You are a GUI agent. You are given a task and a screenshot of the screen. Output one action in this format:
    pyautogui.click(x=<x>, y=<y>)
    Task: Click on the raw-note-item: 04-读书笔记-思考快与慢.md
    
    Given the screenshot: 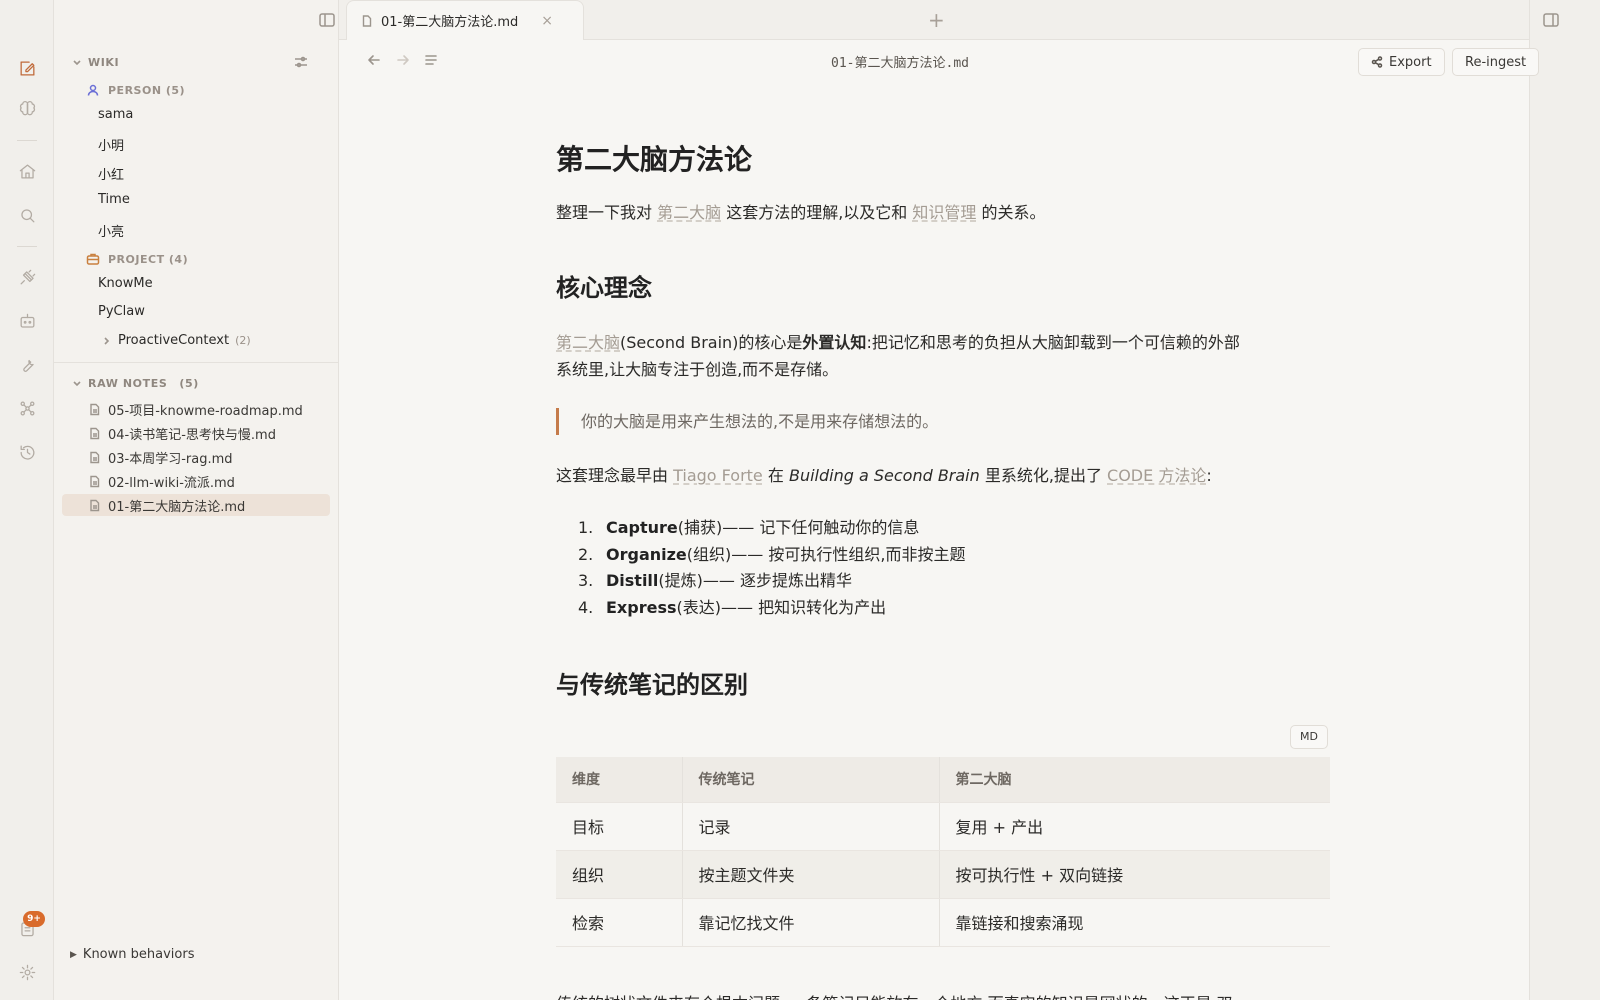 What is the action you would take?
    pyautogui.click(x=196, y=433)
    